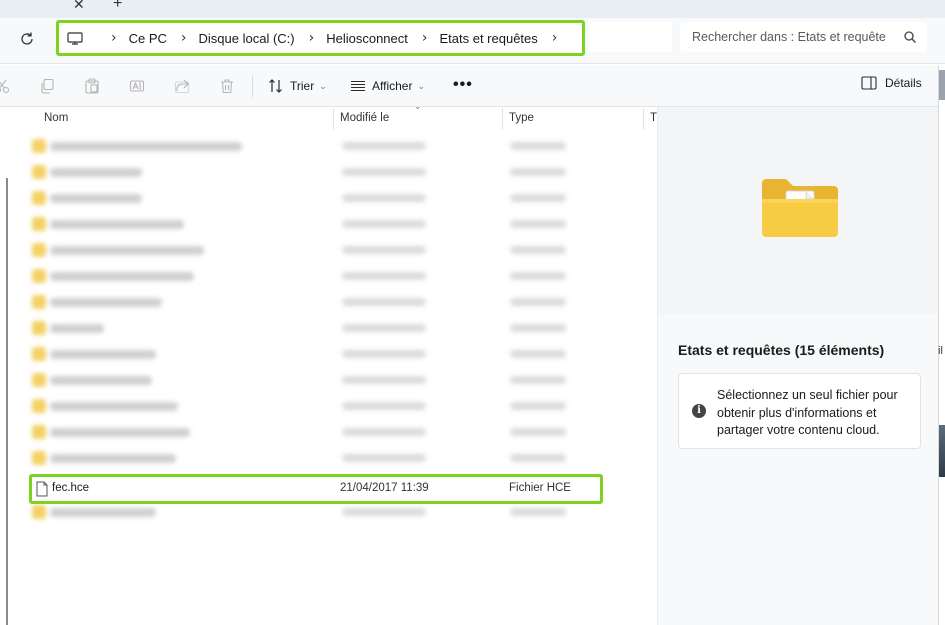  I want to click on crumb-heliosconnect: Heliosconnect, so click(367, 38).